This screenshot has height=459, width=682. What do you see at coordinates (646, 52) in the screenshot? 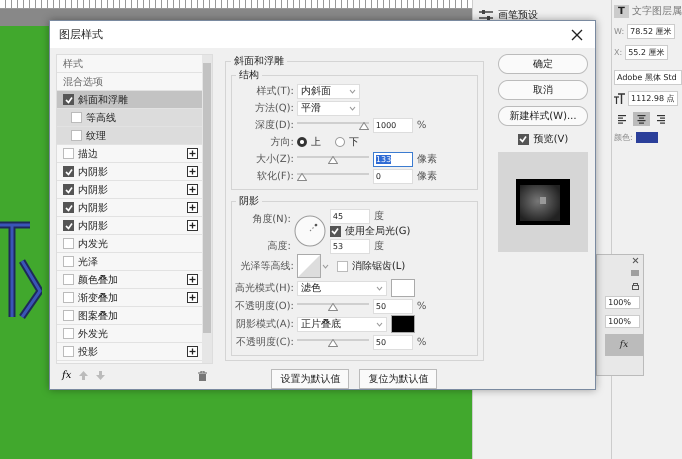
I see `value-field: 55.2 厘米` at bounding box center [646, 52].